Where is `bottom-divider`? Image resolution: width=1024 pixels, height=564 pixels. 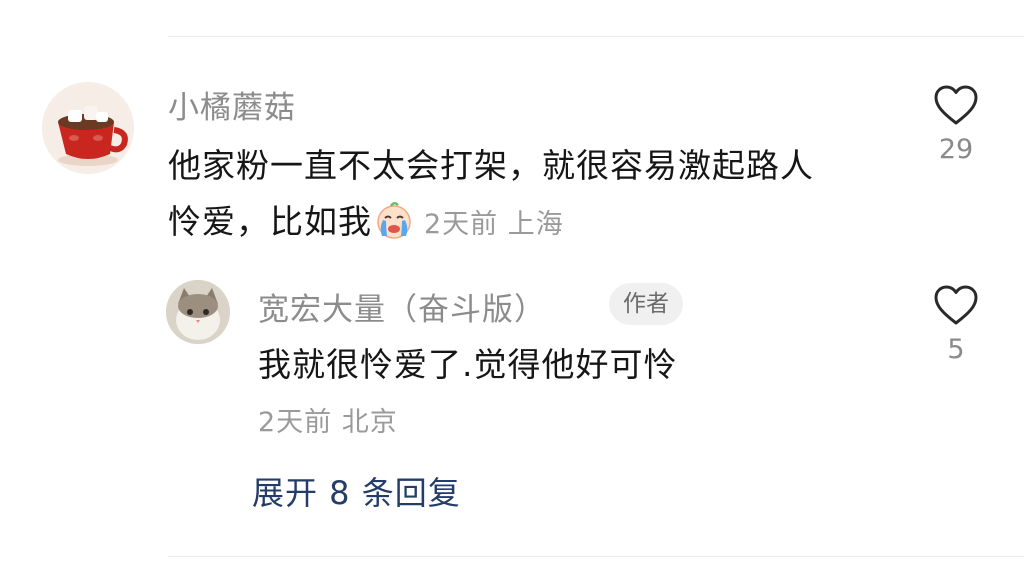 bottom-divider is located at coordinates (596, 556).